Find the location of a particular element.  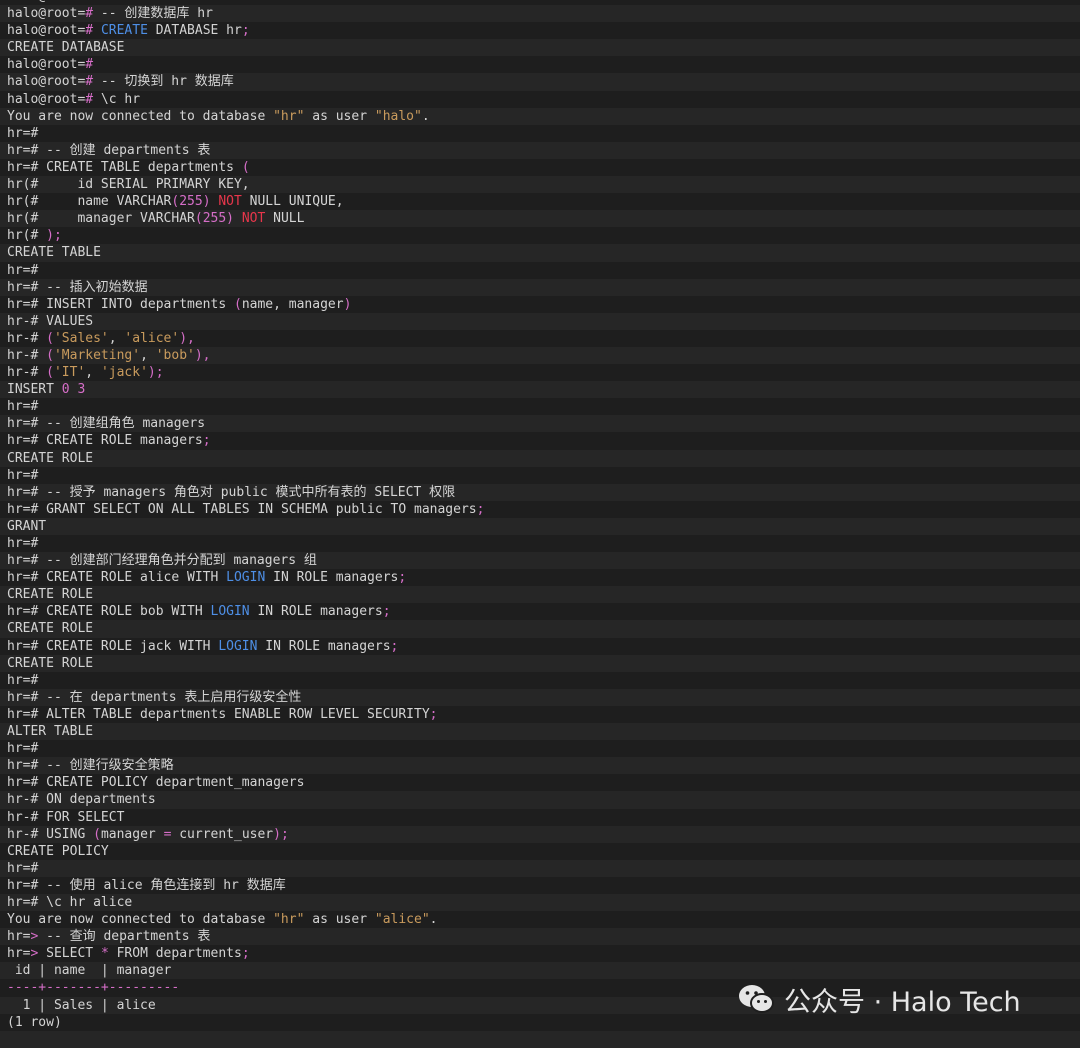

terminal-text-segment: CREATE TABLE departments is located at coordinates (140, 167).